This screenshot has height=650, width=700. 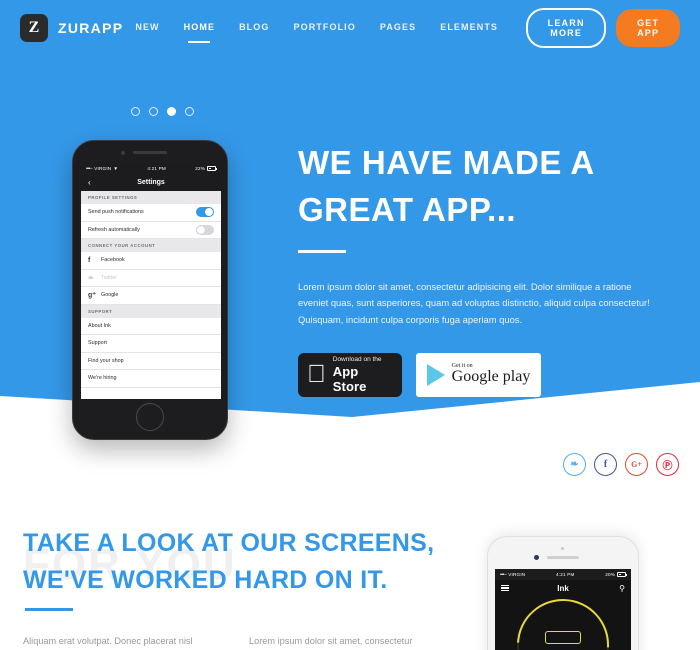 I want to click on section-divider, so click(x=49, y=609).